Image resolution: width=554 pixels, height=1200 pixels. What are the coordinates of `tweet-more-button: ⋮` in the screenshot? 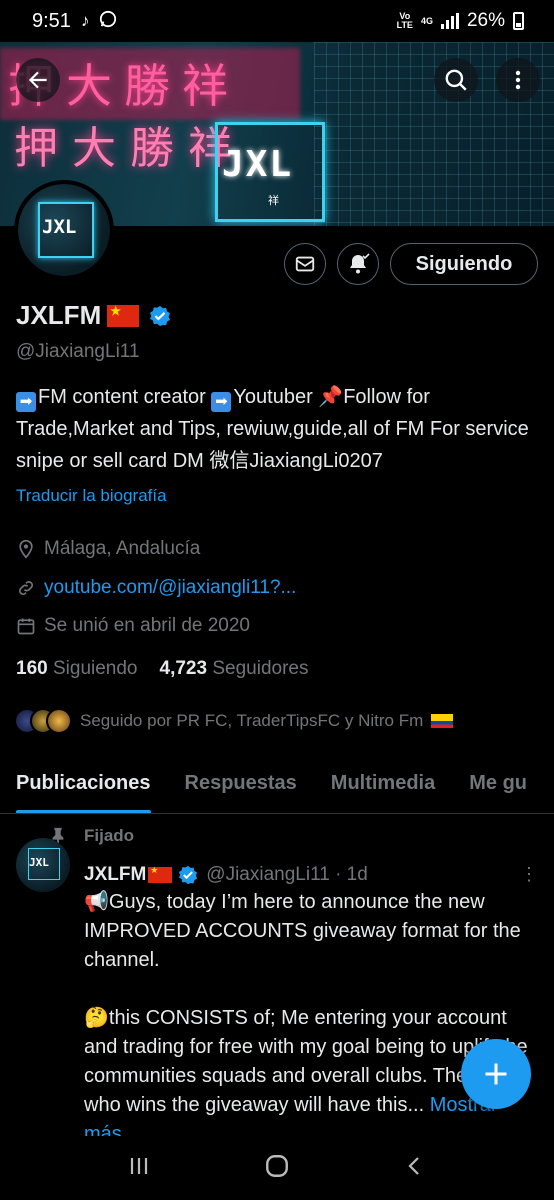 It's located at (529, 874).